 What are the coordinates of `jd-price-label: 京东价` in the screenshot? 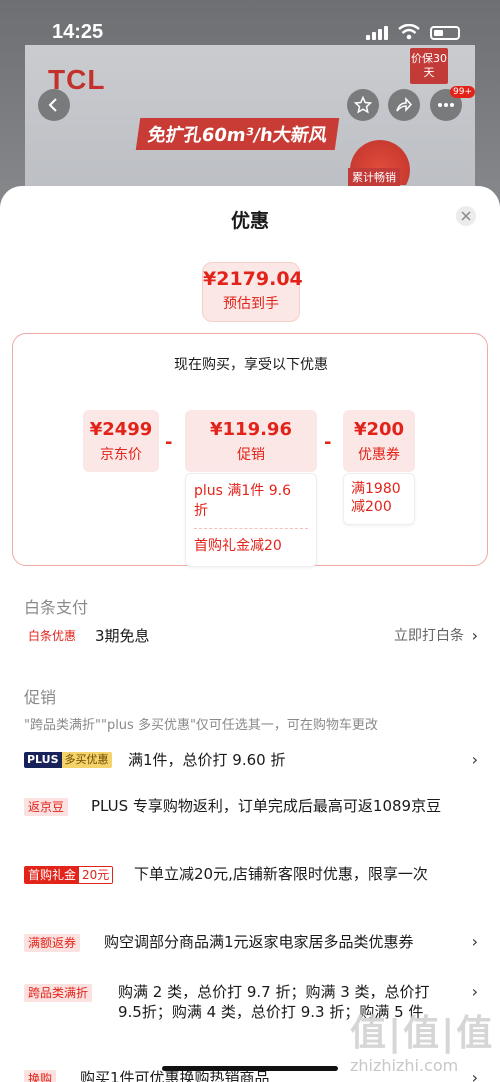 It's located at (121, 455).